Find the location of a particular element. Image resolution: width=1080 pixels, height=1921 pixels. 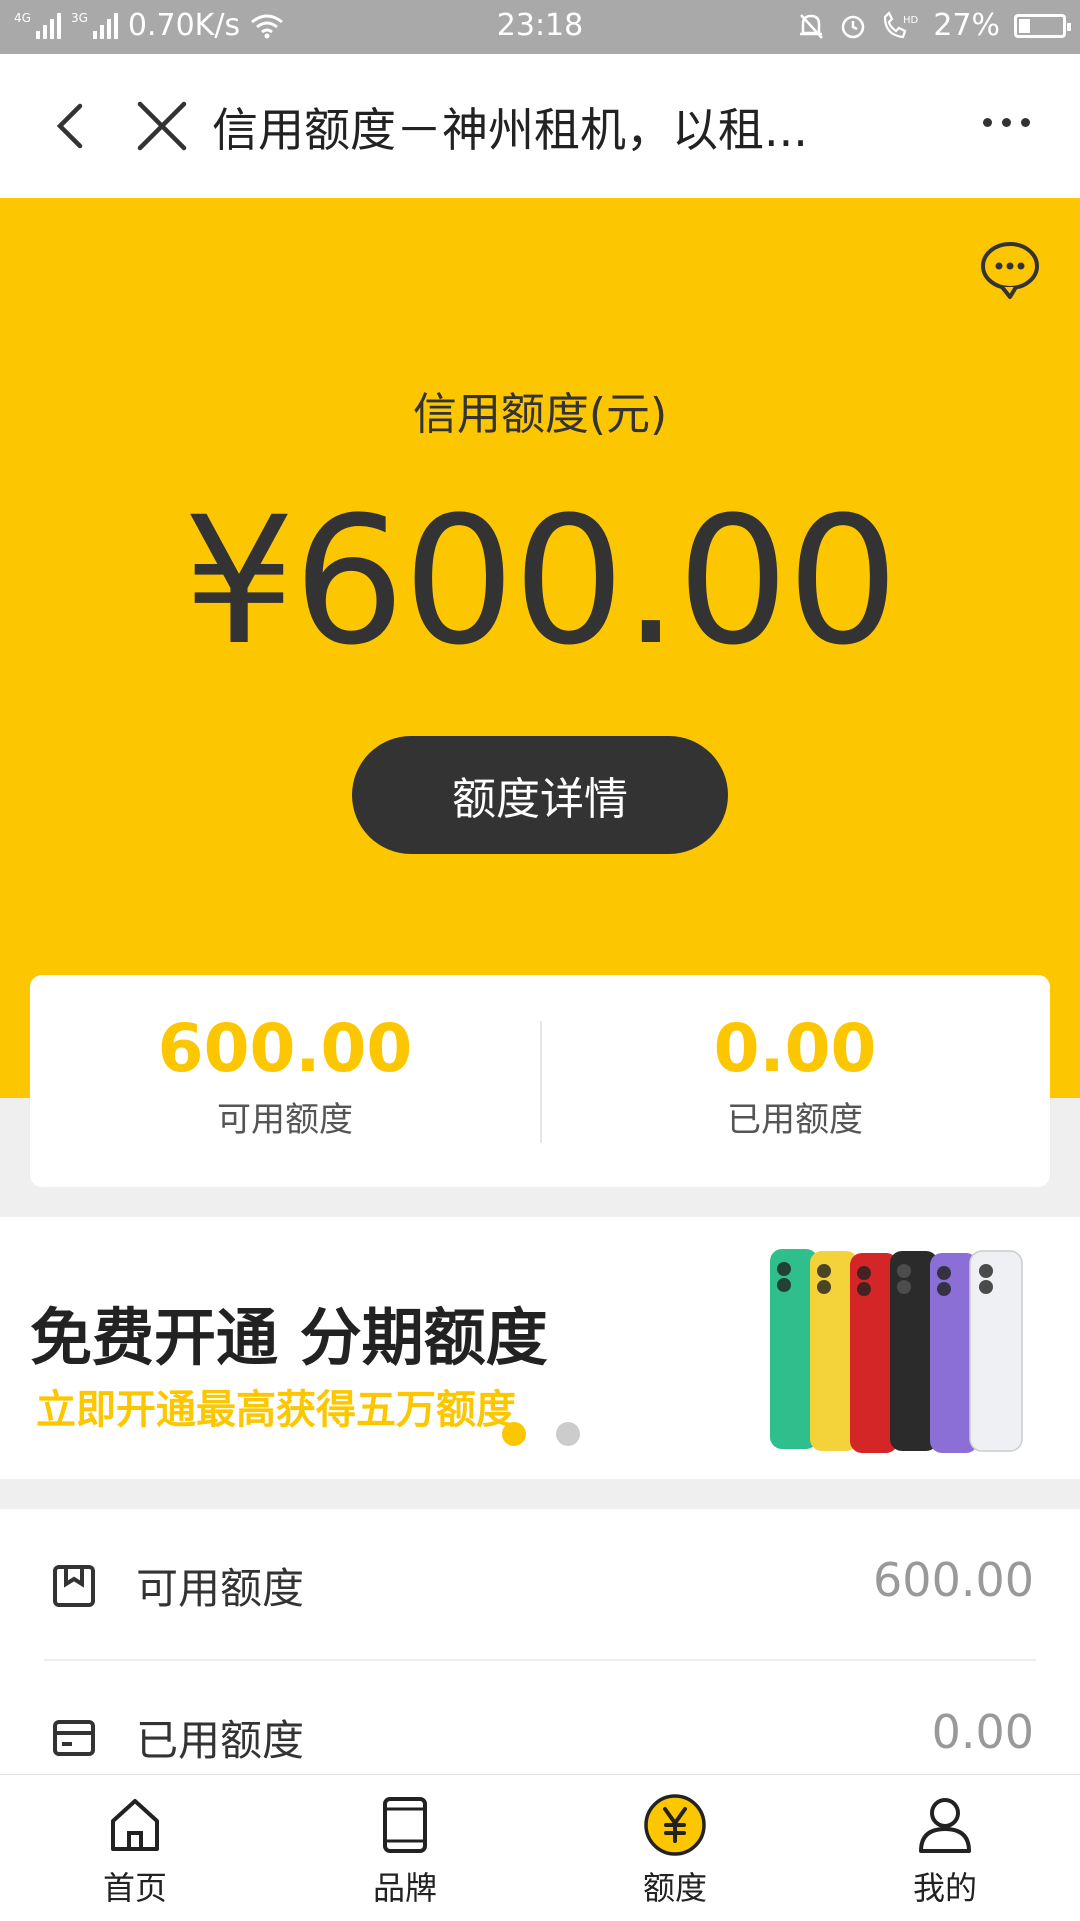

tab-label: 品牌 is located at coordinates (404, 1888).